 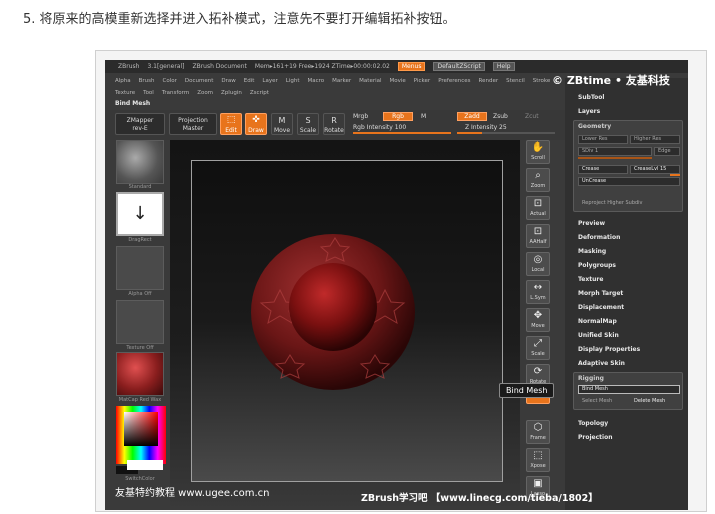 What do you see at coordinates (334, 124) in the screenshot?
I see `rotate-button: R Rotate` at bounding box center [334, 124].